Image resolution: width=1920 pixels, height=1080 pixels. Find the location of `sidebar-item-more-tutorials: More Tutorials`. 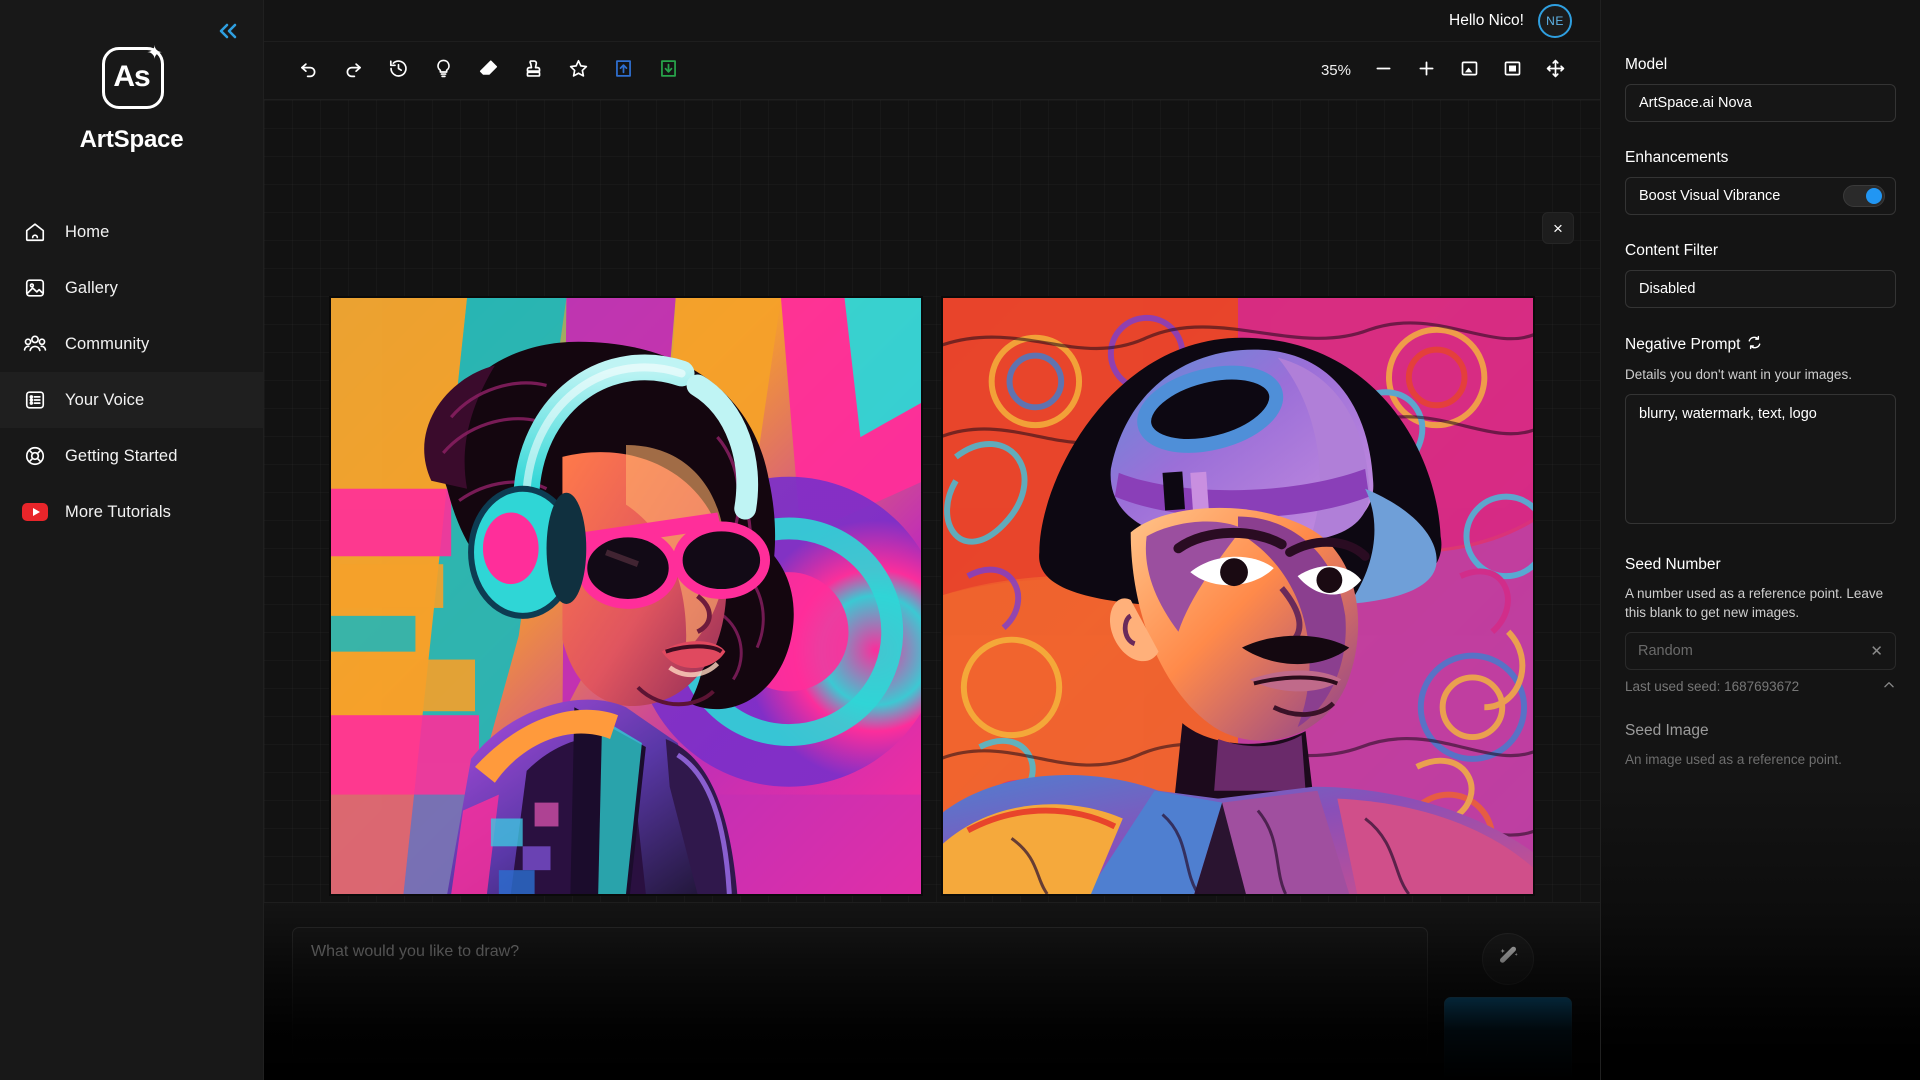

sidebar-item-more-tutorials: More Tutorials is located at coordinates (131, 512).